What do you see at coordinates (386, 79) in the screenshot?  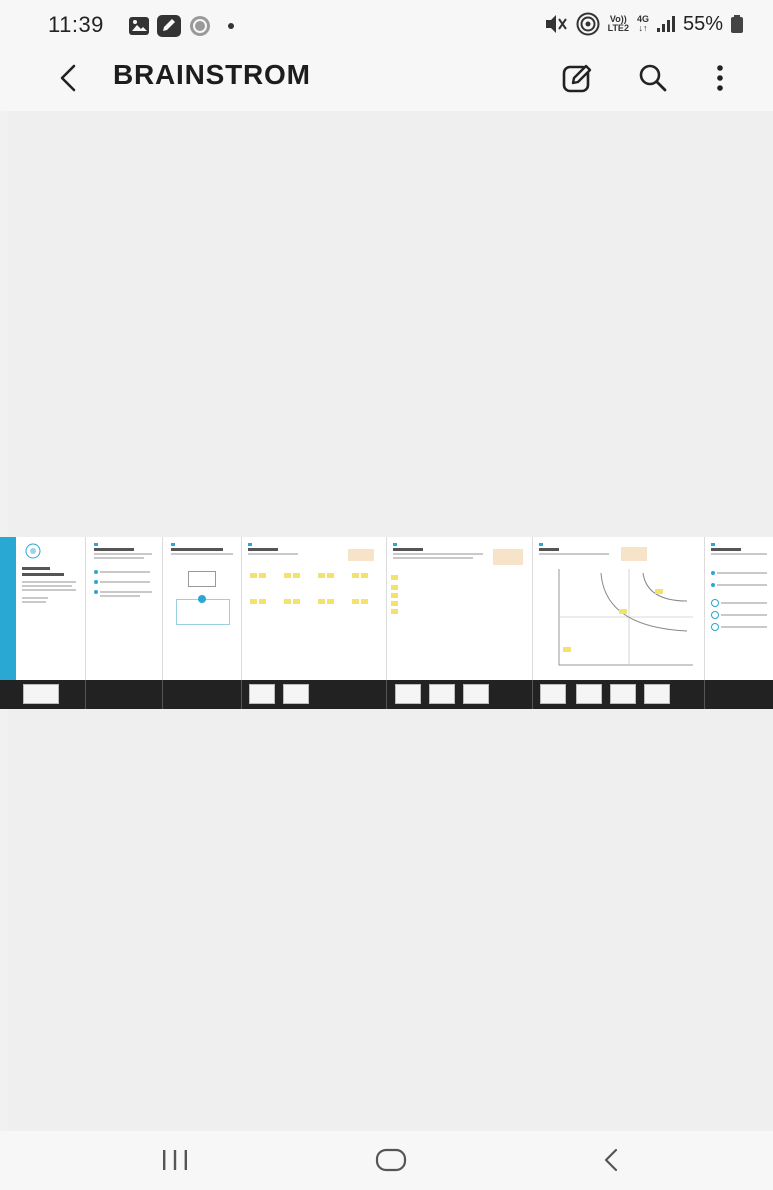 I see `app-bar: BRAINSTROM` at bounding box center [386, 79].